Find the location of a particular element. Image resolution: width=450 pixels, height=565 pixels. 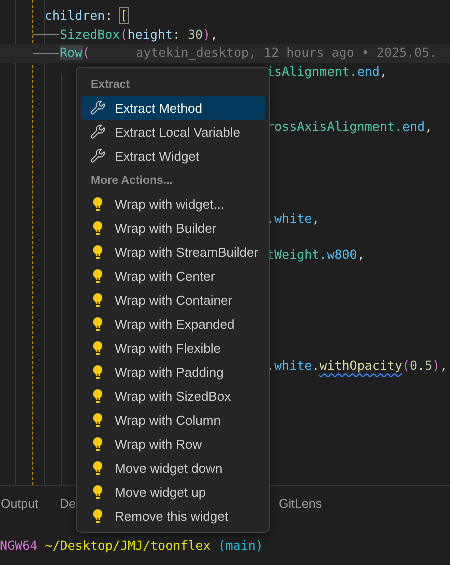

menu-item: Wrap with SizedBox is located at coordinates (173, 396).